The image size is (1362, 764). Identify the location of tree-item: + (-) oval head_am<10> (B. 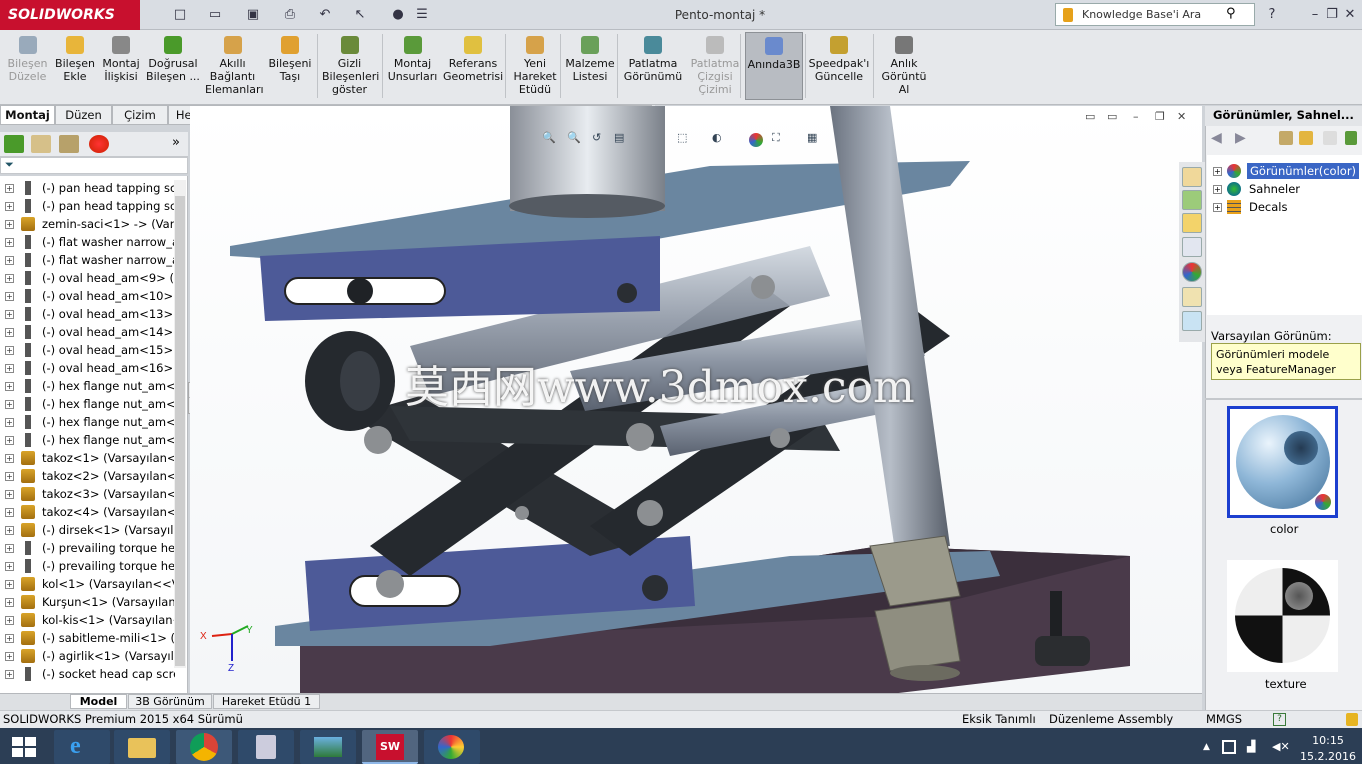
(87, 296).